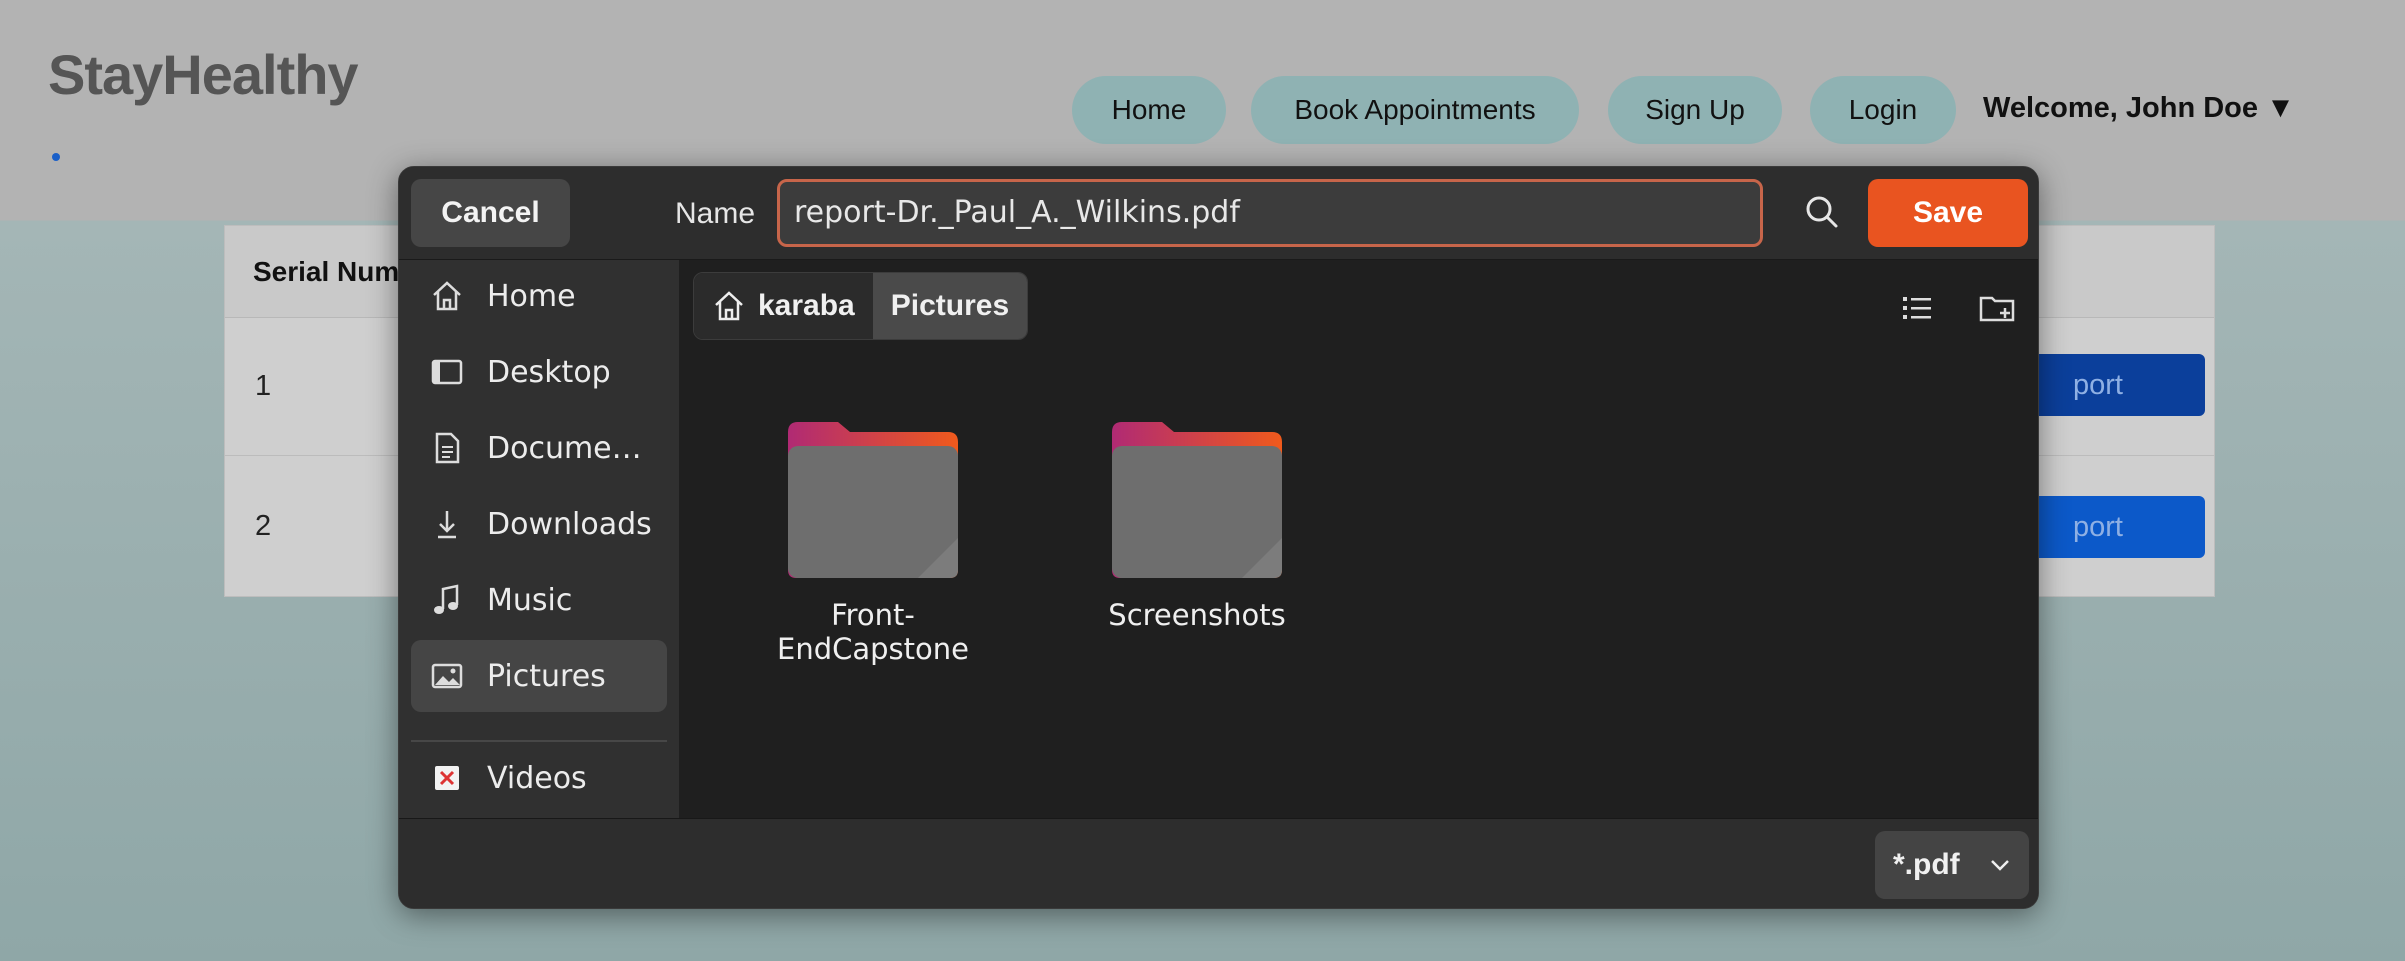 The height and width of the screenshot is (961, 2405). What do you see at coordinates (1917, 308) in the screenshot?
I see `list-view-icon` at bounding box center [1917, 308].